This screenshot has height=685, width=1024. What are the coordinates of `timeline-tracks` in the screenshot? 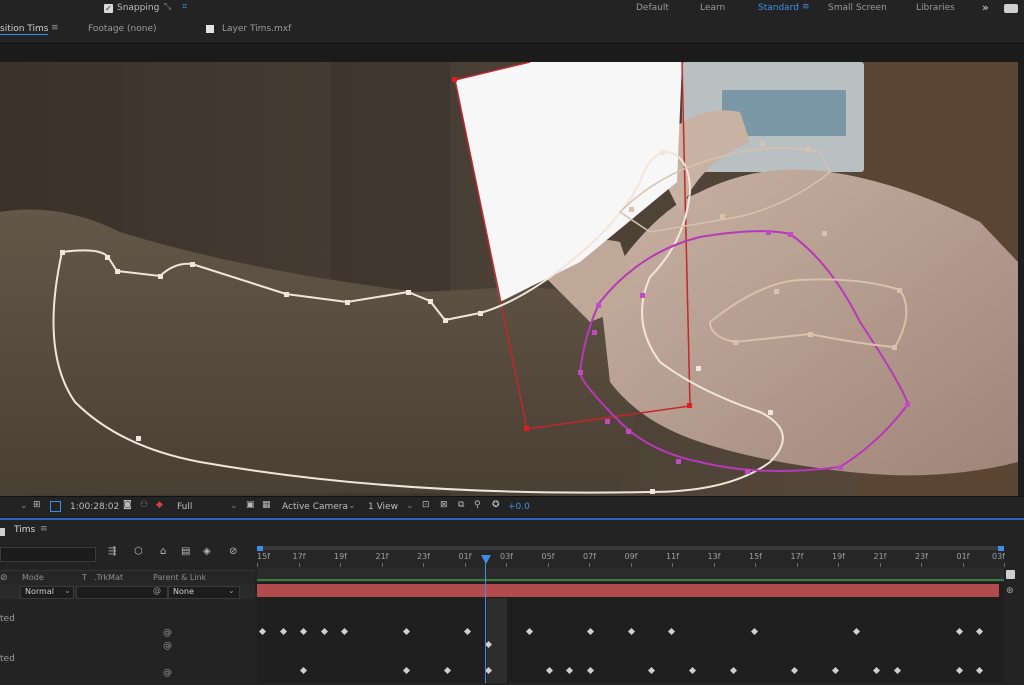 It's located at (630, 625).